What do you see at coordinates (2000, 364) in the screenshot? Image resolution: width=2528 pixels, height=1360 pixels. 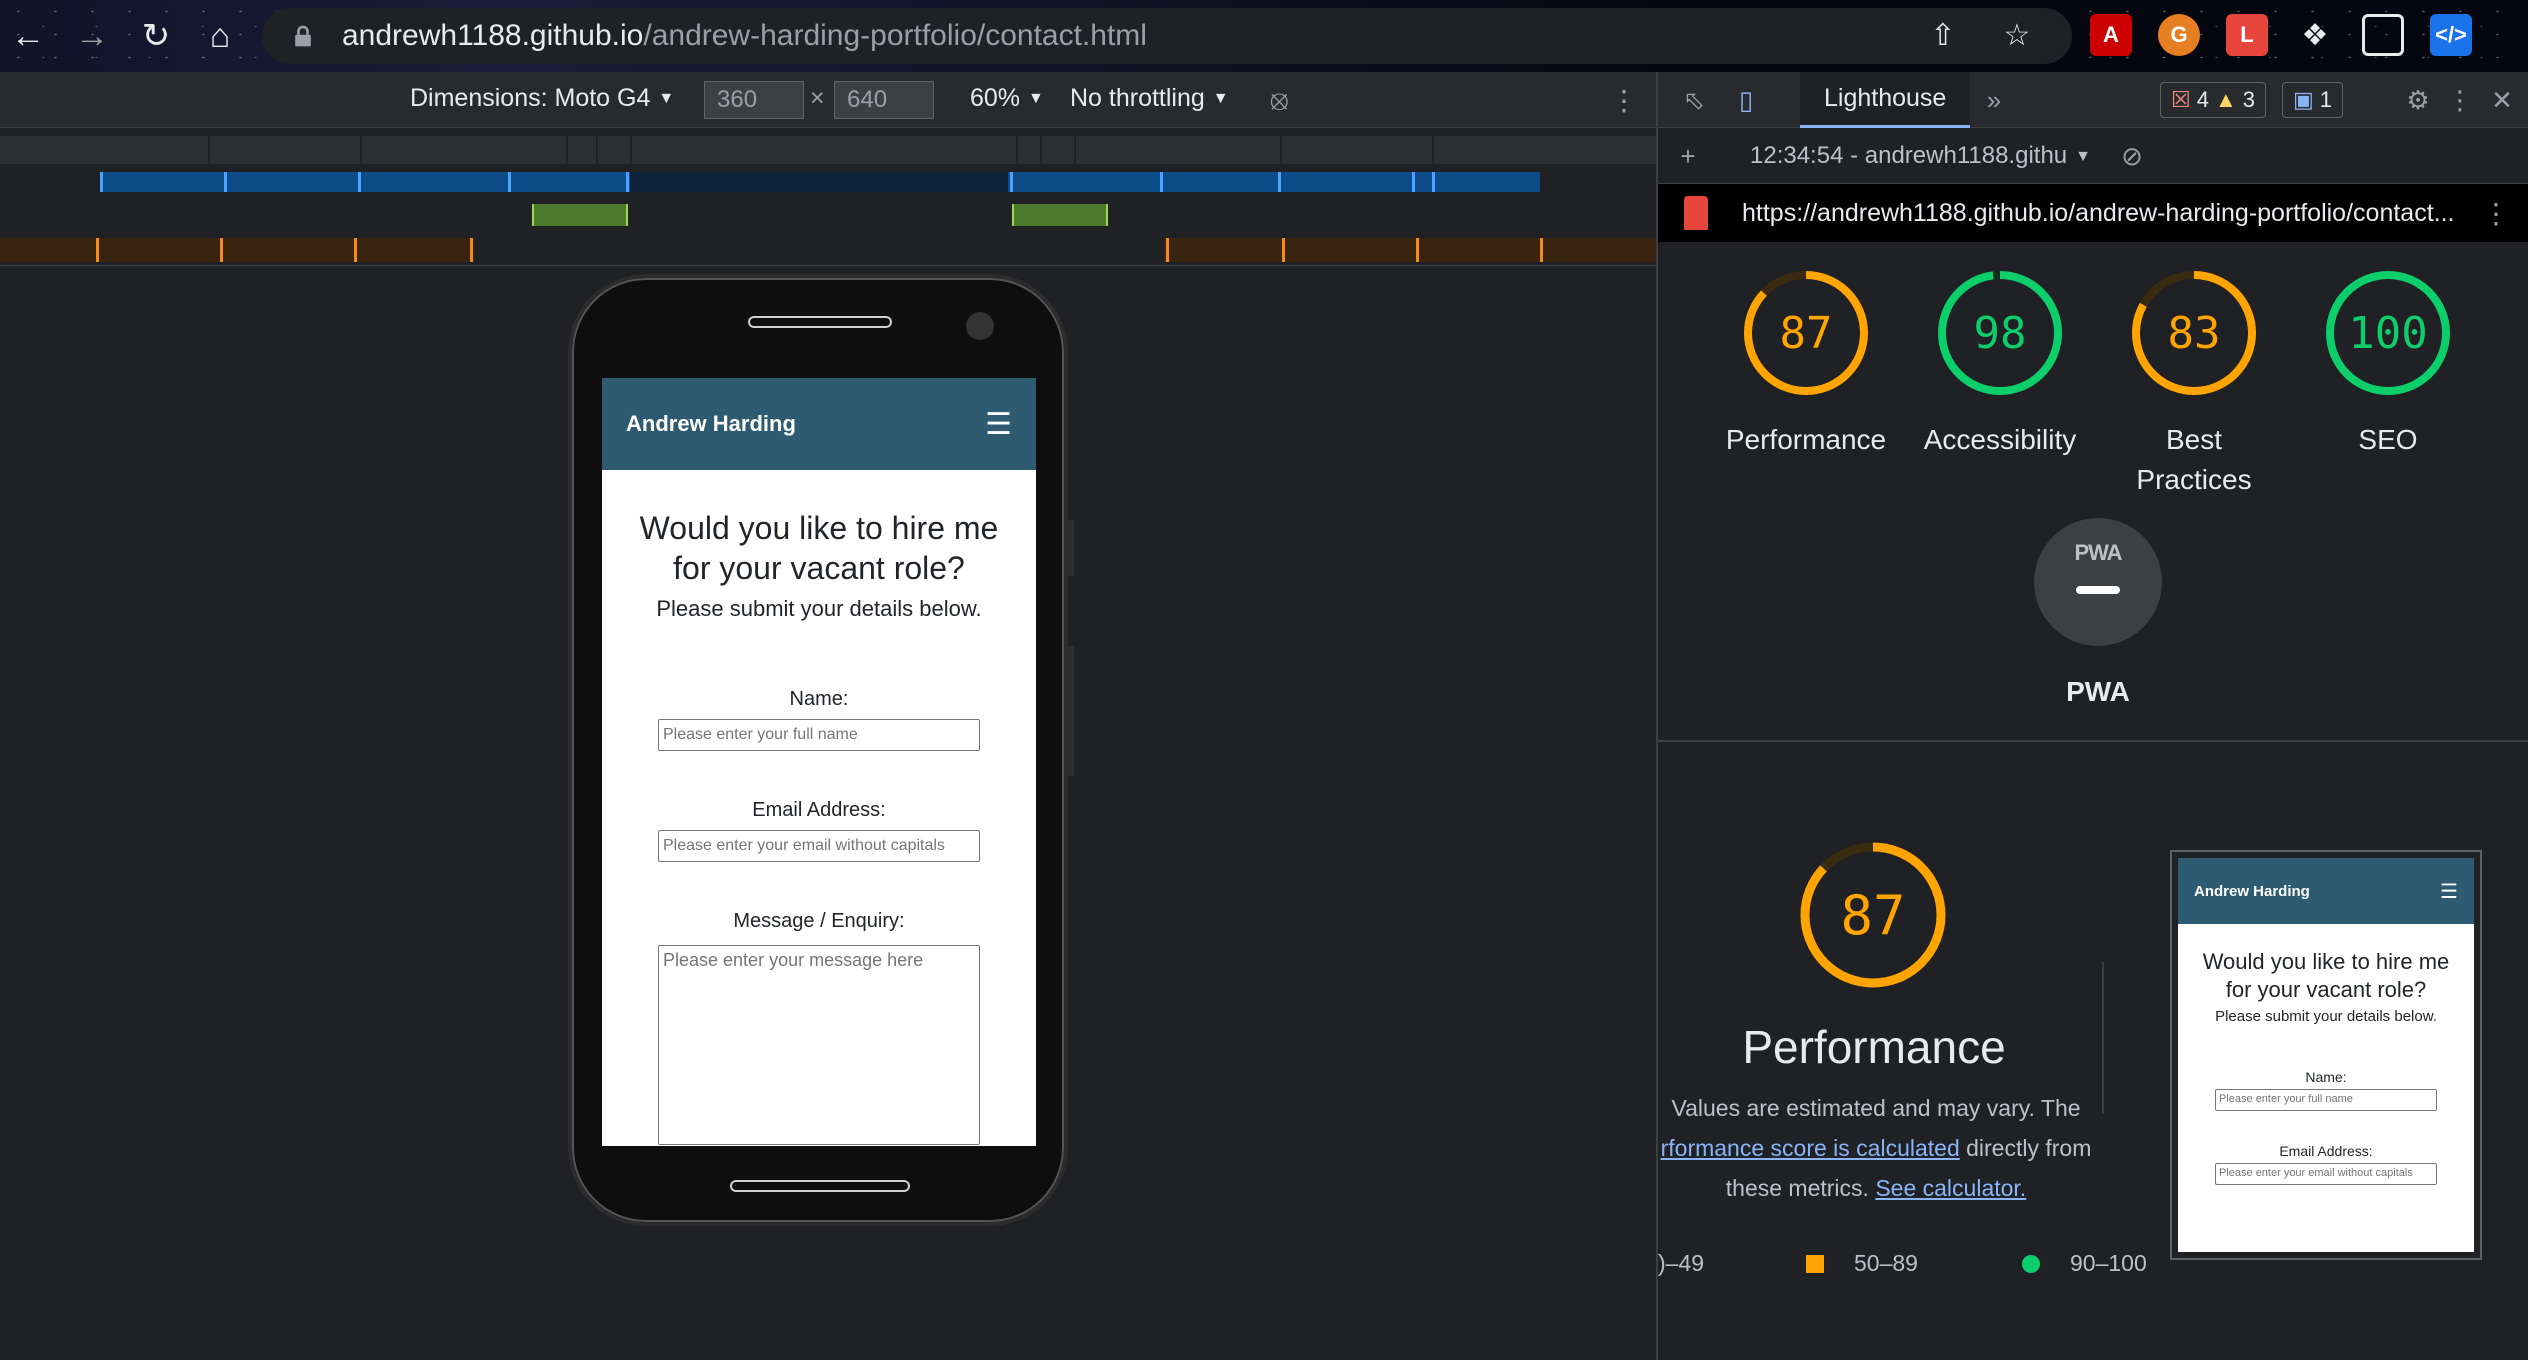 I see `gauge-accessibility: 98 Accessibility` at bounding box center [2000, 364].